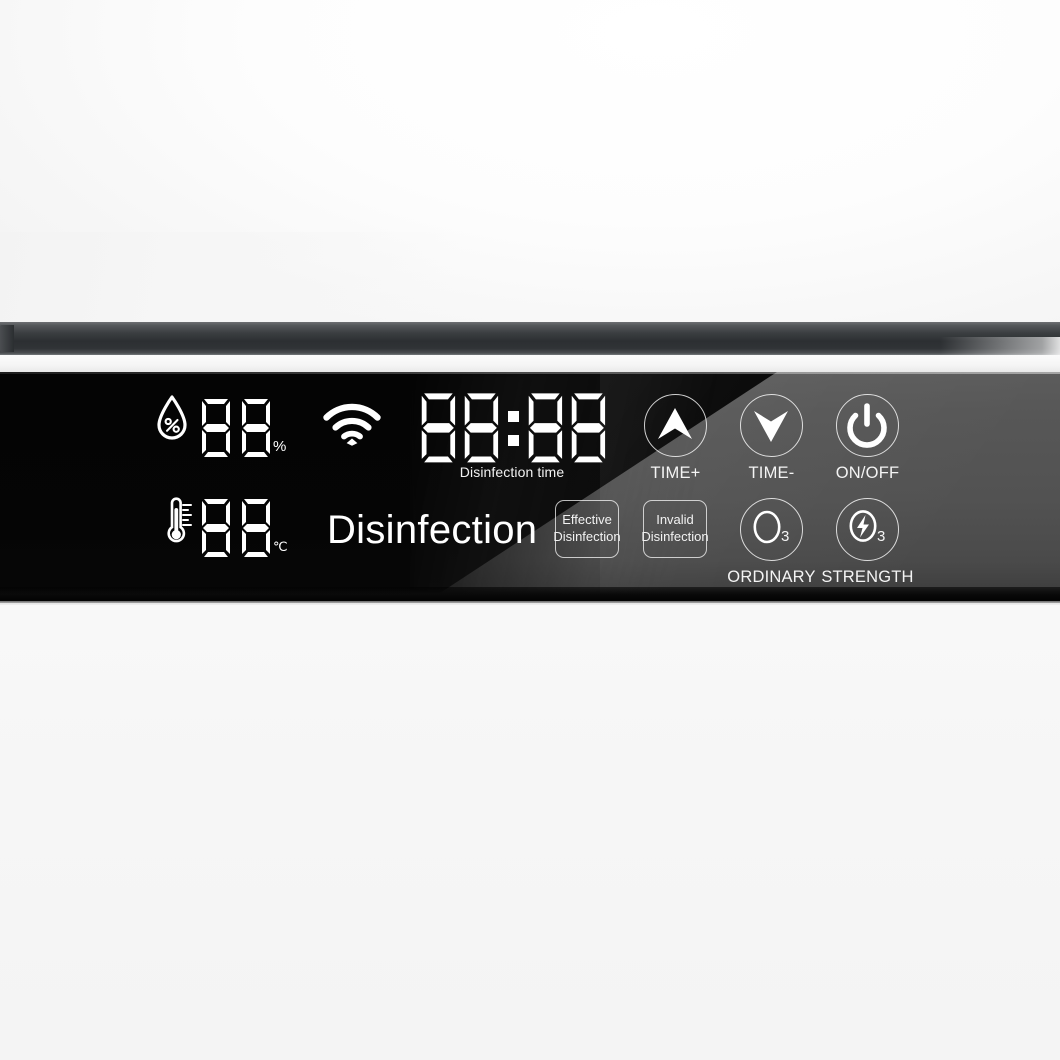 This screenshot has width=1060, height=1060. I want to click on timer-seven-segment, so click(513, 428).